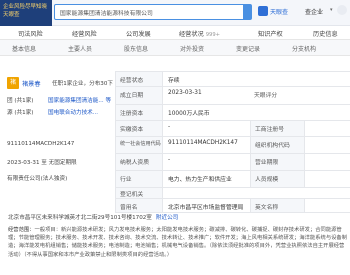  I want to click on subtab-branches: 分支机构, so click(304, 48).